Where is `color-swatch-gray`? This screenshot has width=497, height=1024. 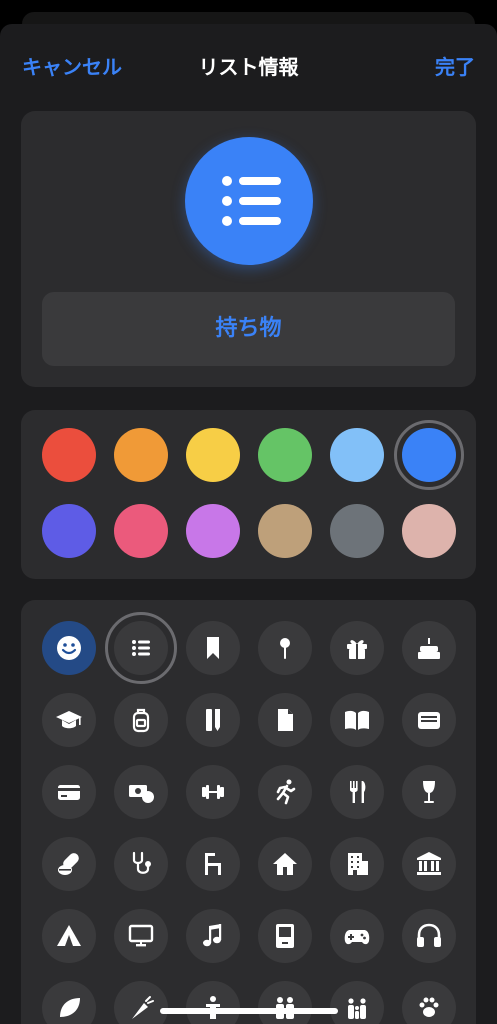 color-swatch-gray is located at coordinates (357, 531).